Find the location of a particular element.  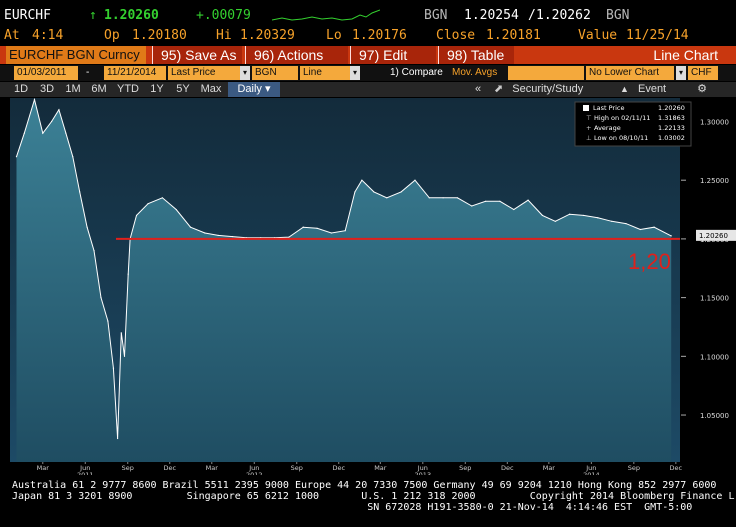

x-year-label: 2012 is located at coordinates (254, 473).